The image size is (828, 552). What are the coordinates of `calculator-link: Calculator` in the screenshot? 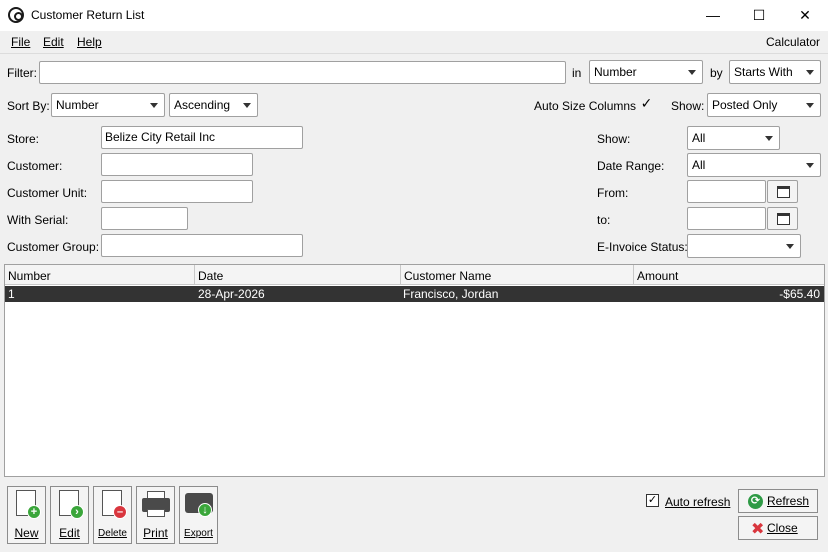 It's located at (793, 42).